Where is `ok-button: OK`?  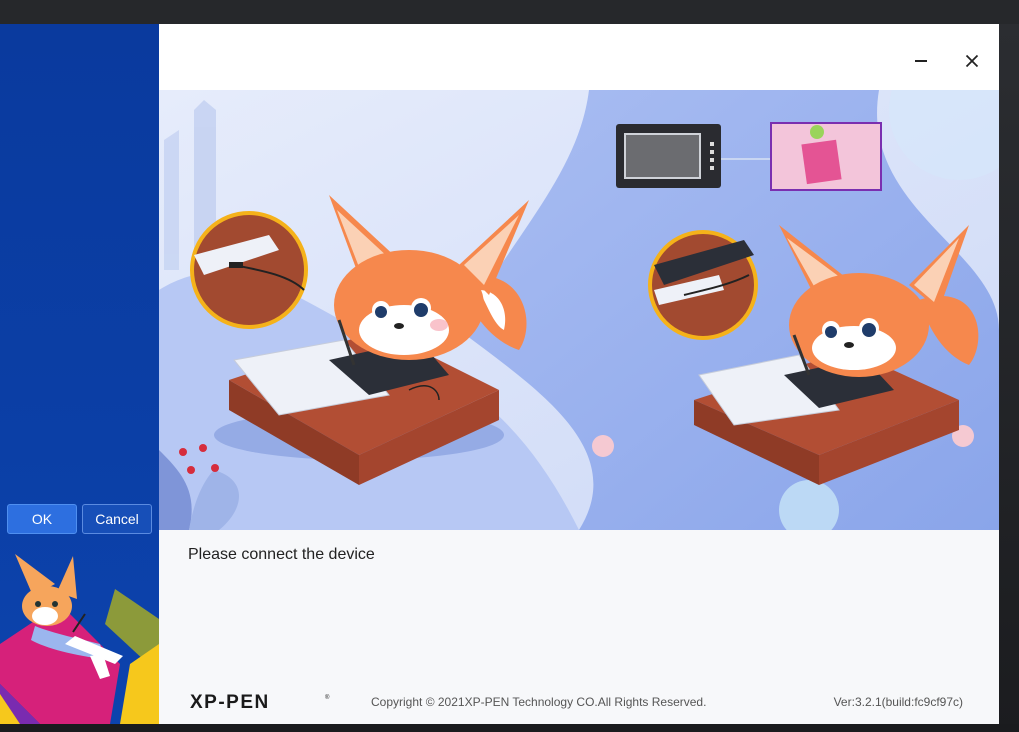 ok-button: OK is located at coordinates (42, 519).